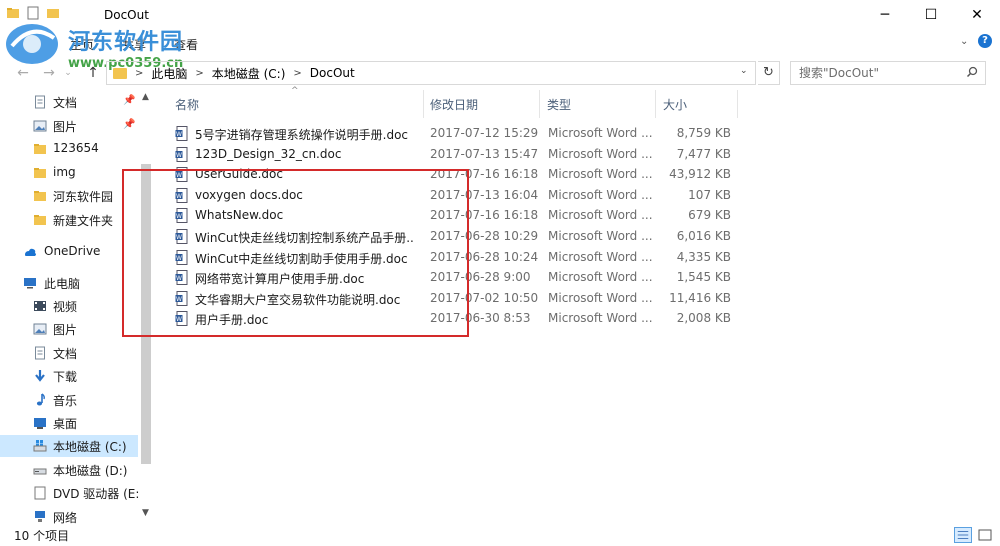  I want to click on sidebar-item-1: 图片 📌, so click(69, 126).